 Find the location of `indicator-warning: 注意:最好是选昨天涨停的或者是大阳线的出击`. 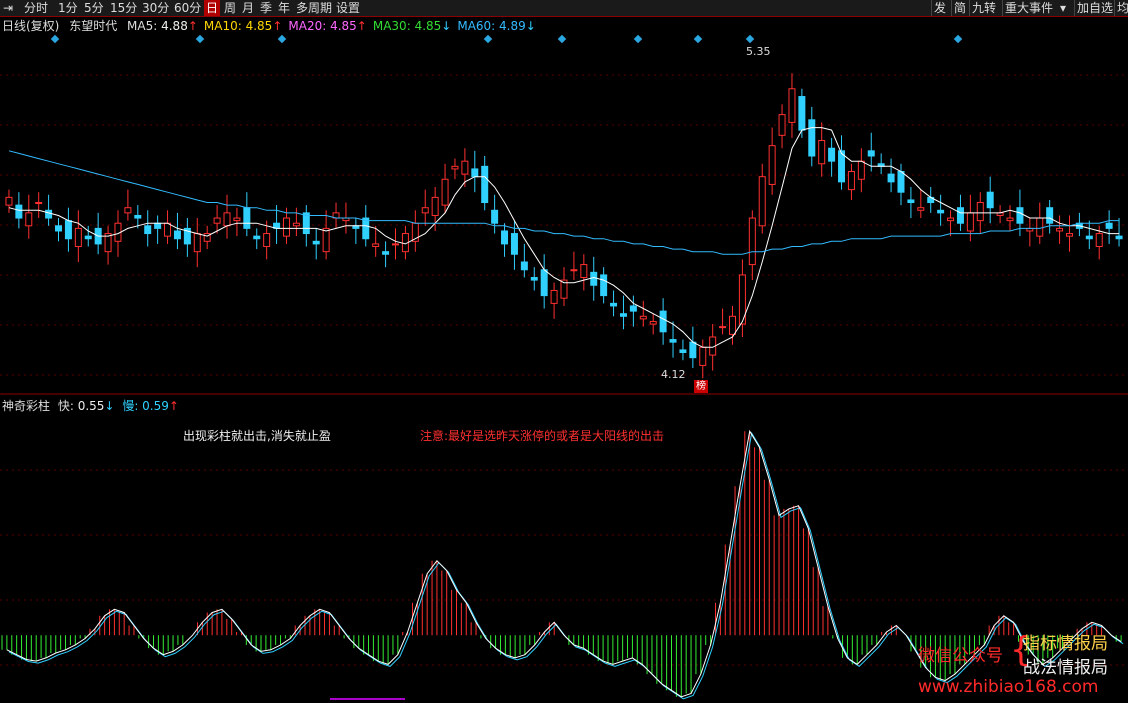

indicator-warning: 注意:最好是选昨天涨停的或者是大阳线的出击 is located at coordinates (542, 436).